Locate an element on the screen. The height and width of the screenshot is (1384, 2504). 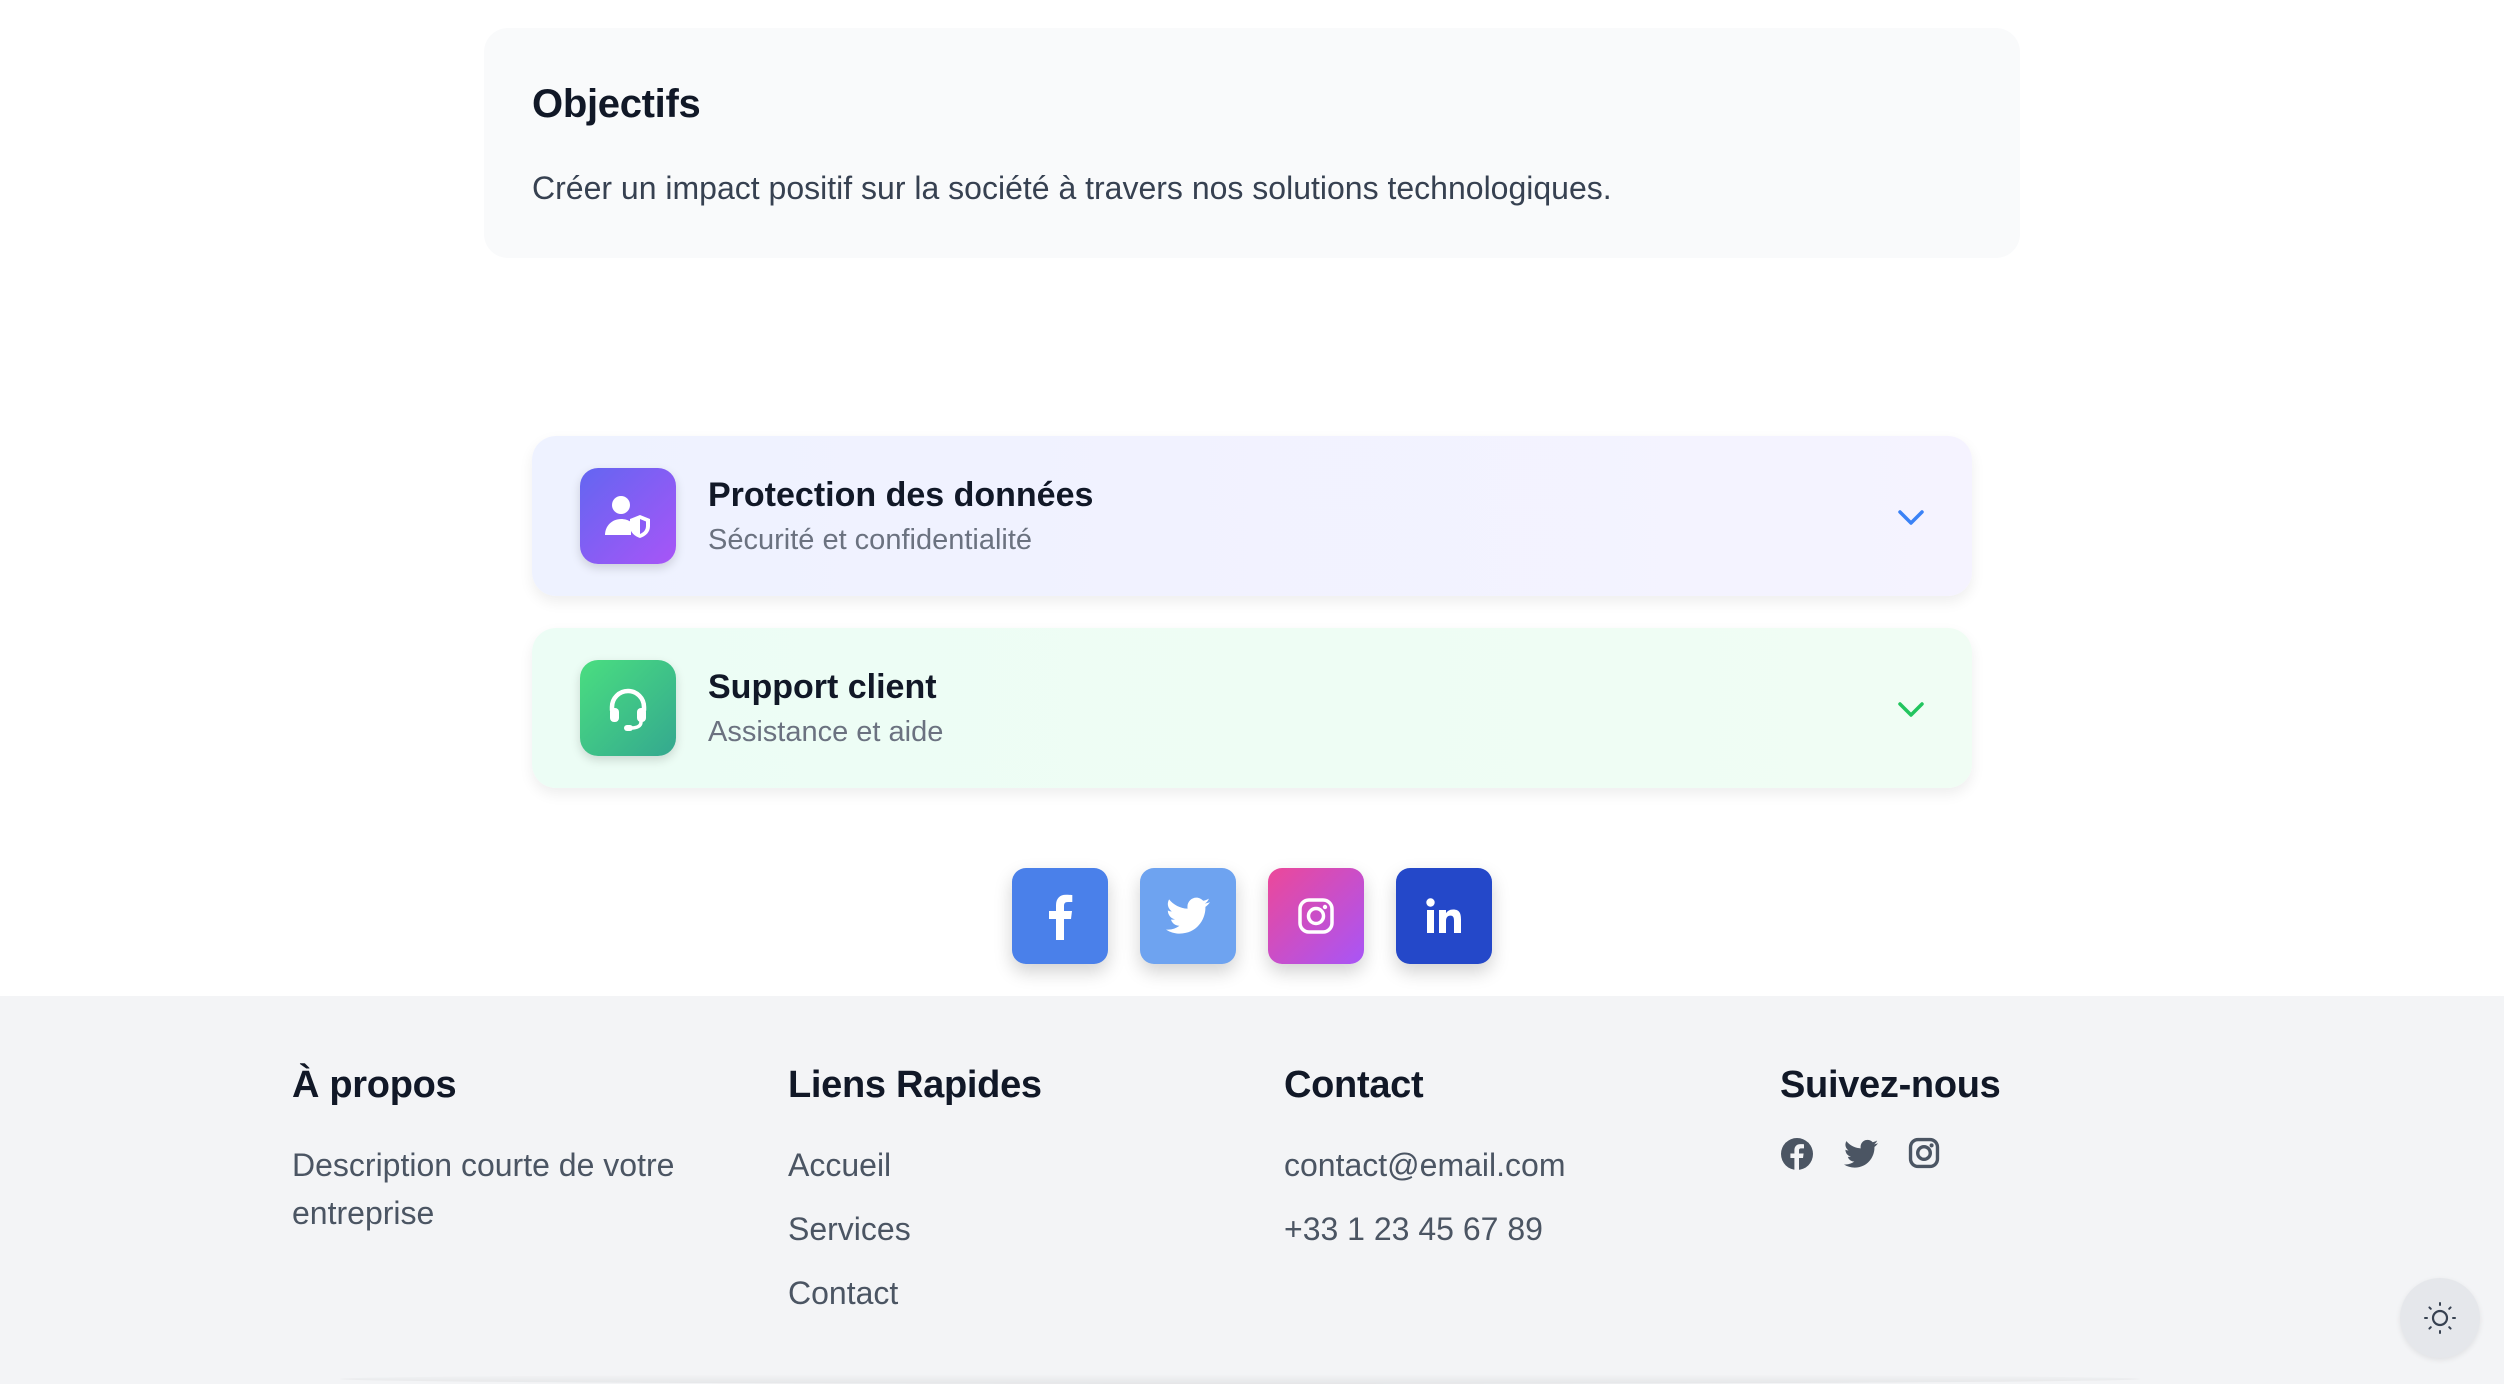
linkedin-icon is located at coordinates (1443, 915).